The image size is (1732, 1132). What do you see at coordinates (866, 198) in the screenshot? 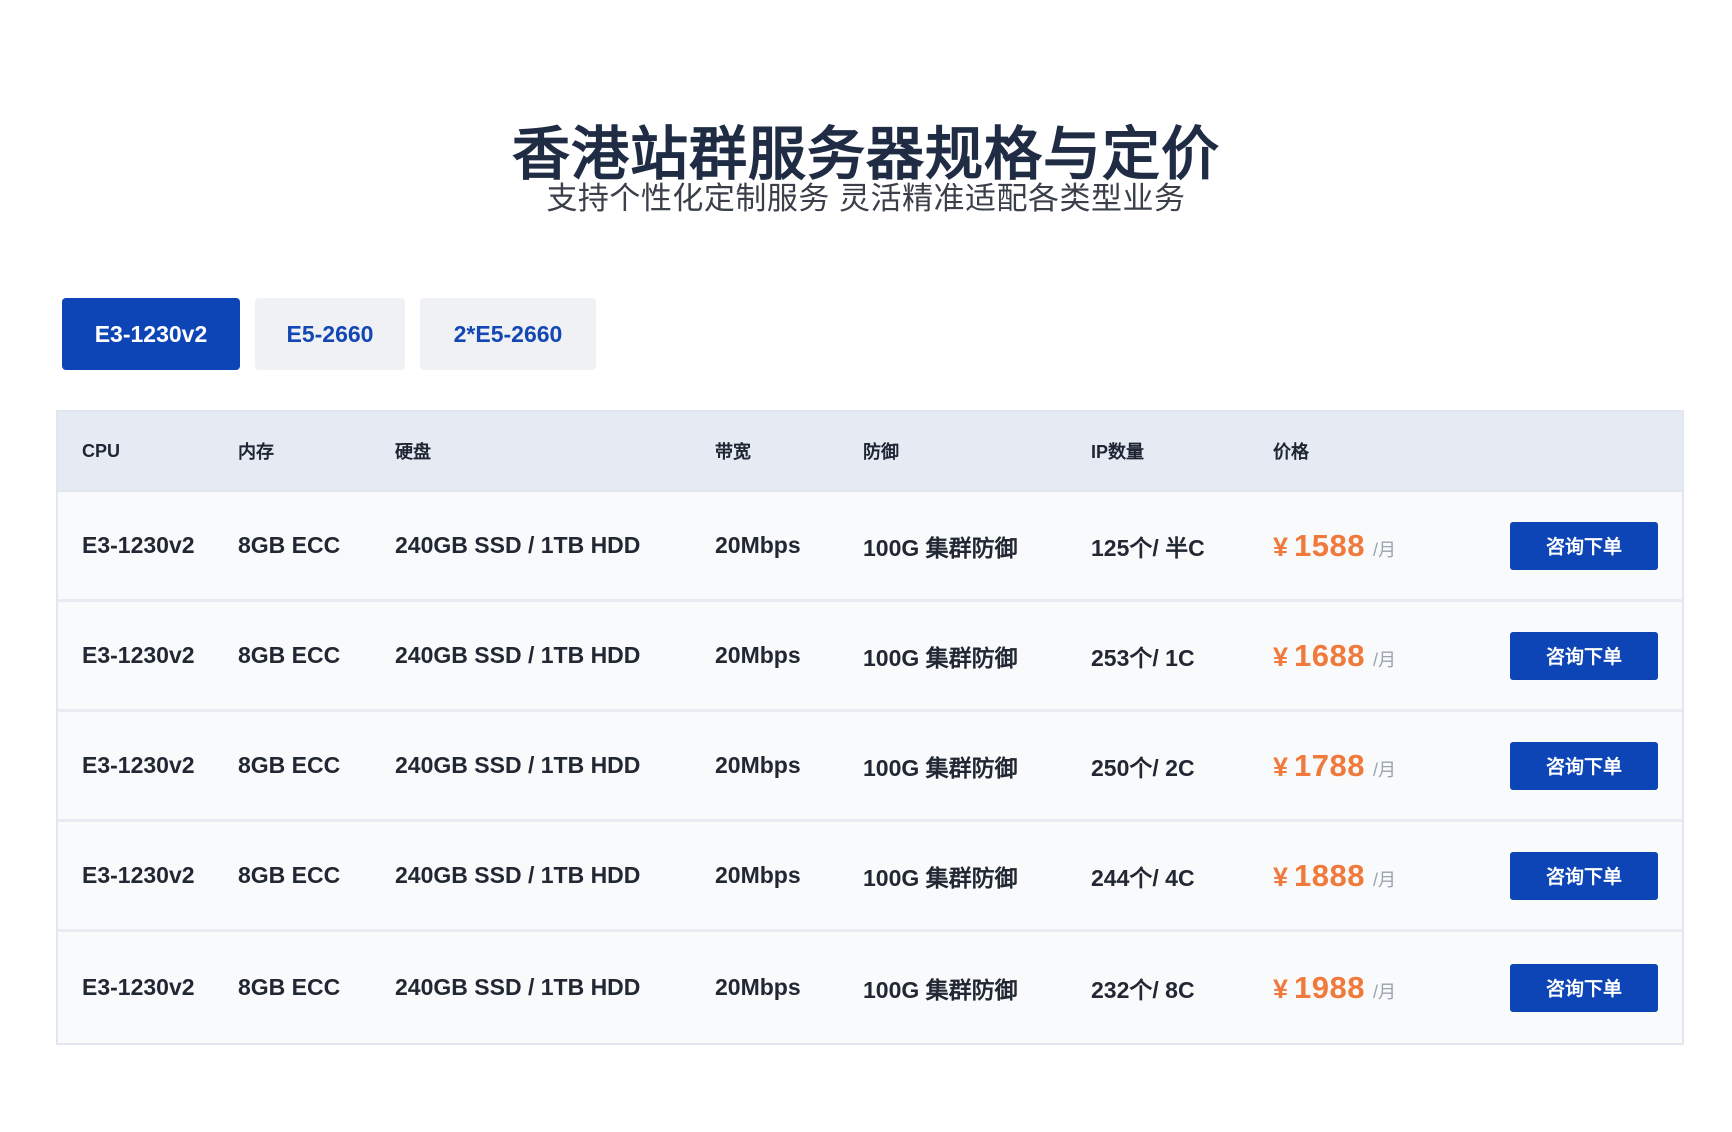
I see `page-subtitle: 支持个性化定制服务 灵活精准适配各类型业务` at bounding box center [866, 198].